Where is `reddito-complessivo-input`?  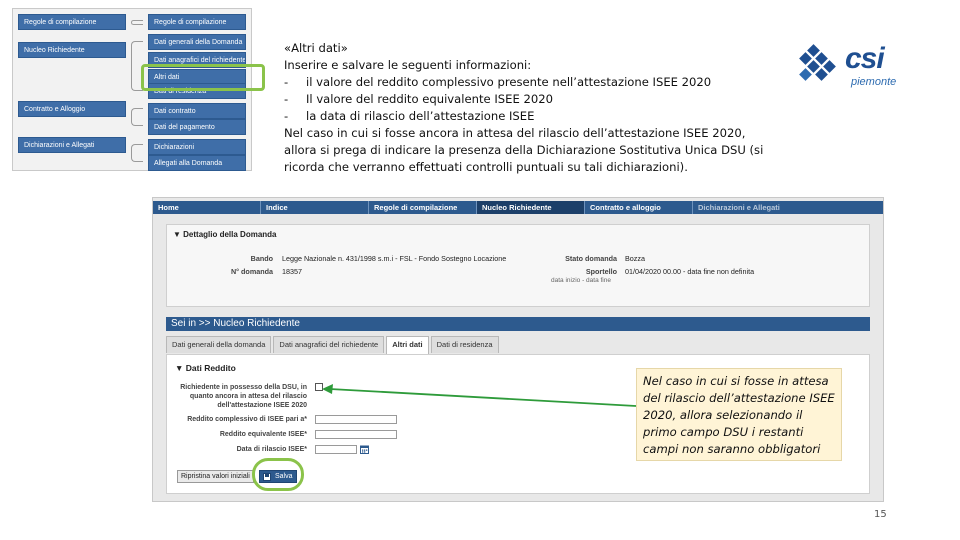
reddito-complessivo-input is located at coordinates (356, 419).